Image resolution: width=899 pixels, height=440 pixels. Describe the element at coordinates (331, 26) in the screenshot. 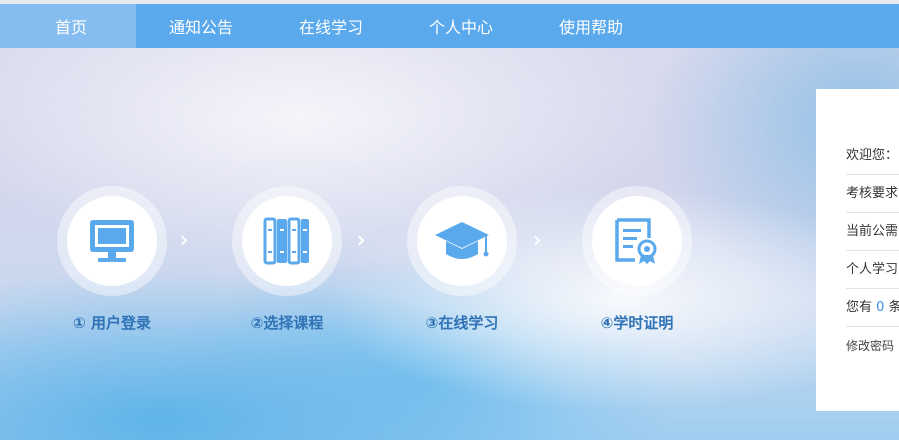

I see `nav-online-learning: 在线学习` at that location.